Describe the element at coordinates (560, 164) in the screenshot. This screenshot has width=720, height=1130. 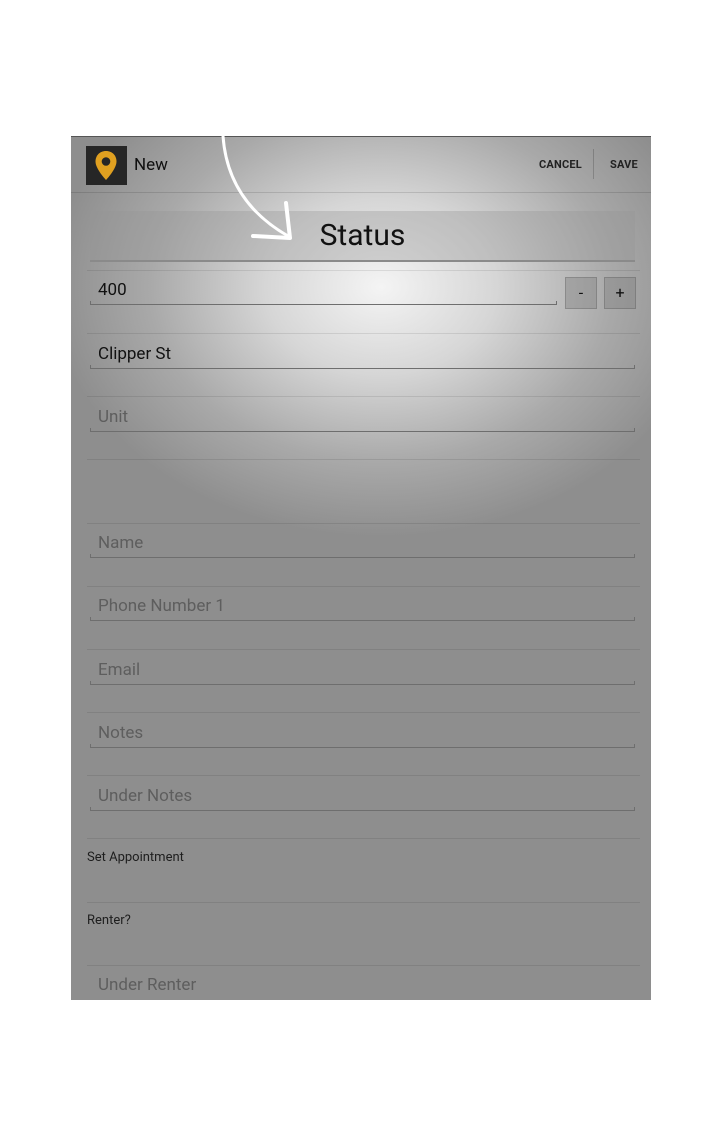
I see `cancel-button: CANCEL` at that location.